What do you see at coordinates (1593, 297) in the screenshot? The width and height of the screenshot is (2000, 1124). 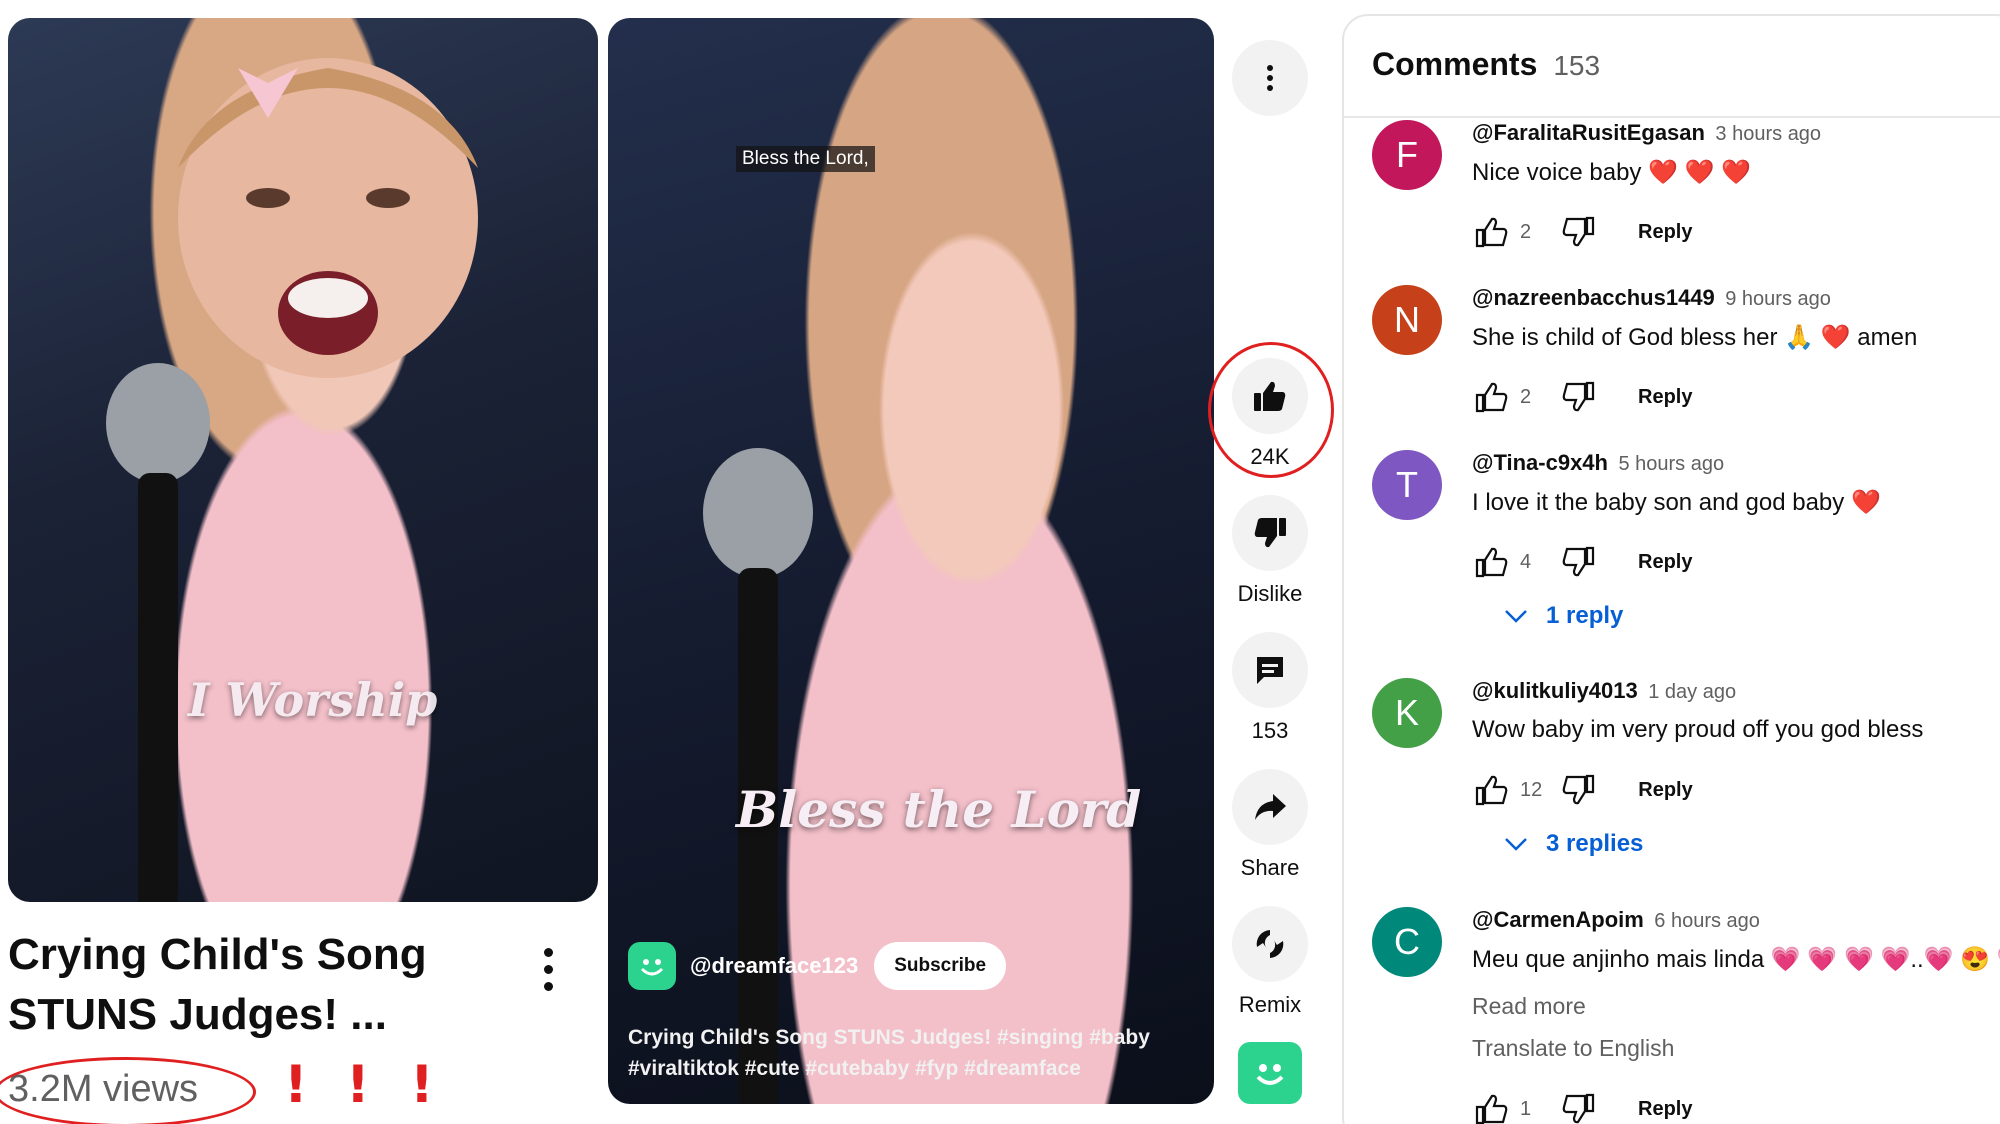 I see `comment-author: @nazreenbacchus1449` at bounding box center [1593, 297].